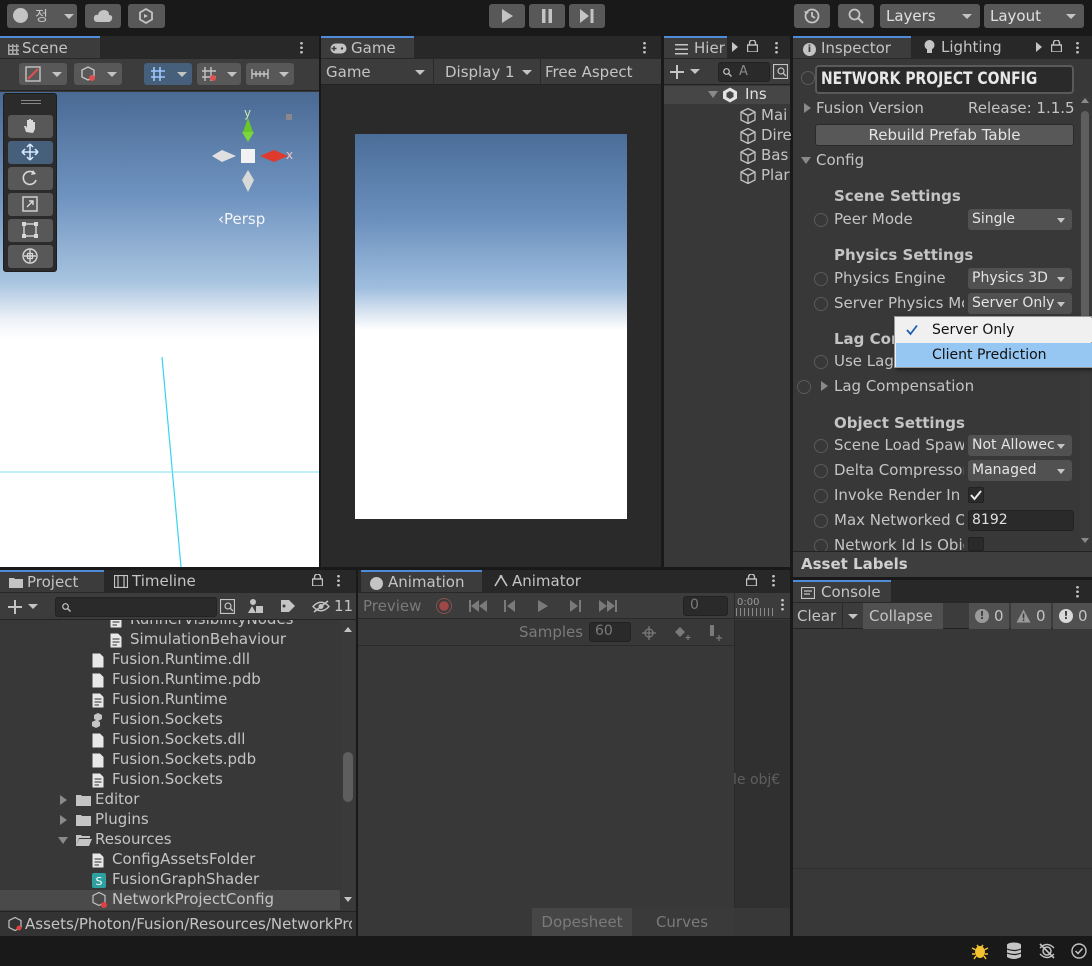  I want to click on game-mode-select: Game, so click(377, 72).